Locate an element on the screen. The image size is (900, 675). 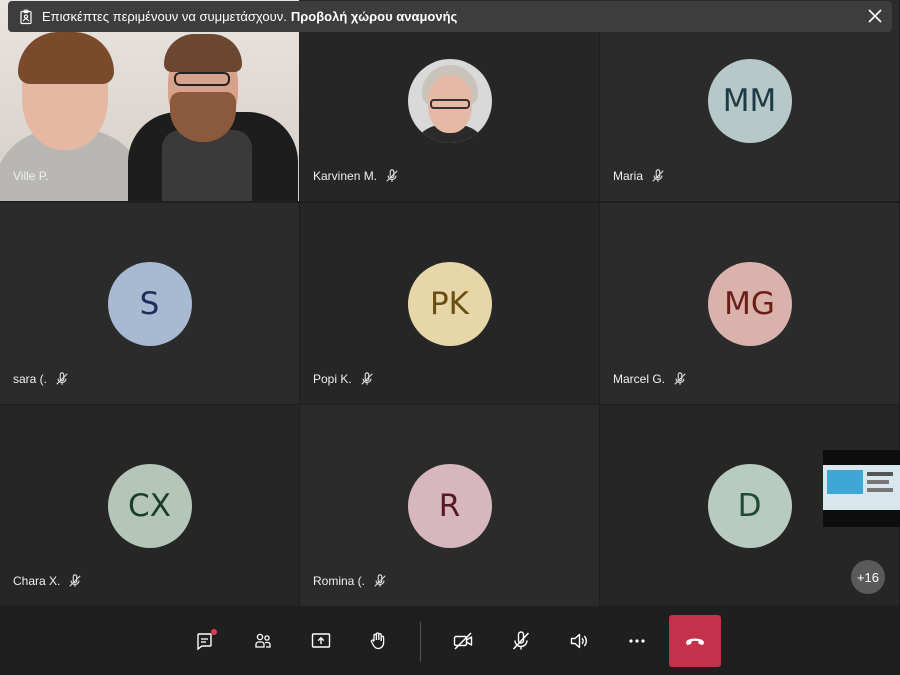
participant-name: sara (. is located at coordinates (30, 379).